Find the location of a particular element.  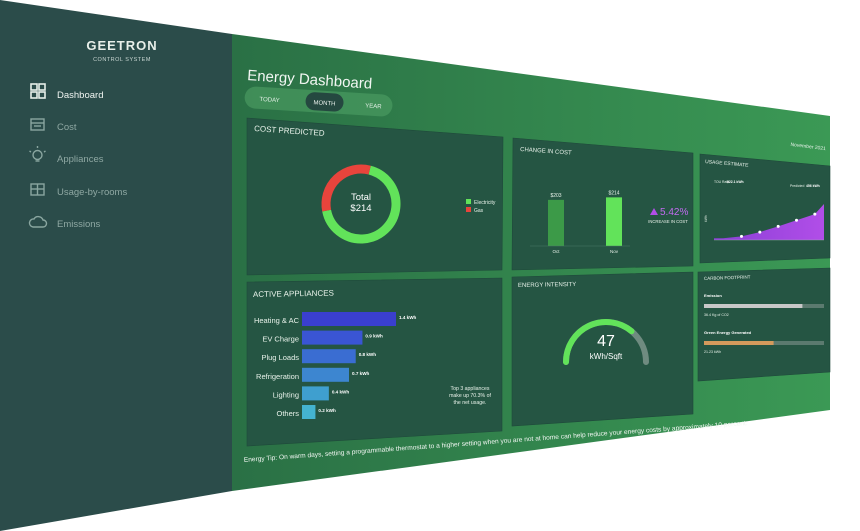

tab-today: TODAY is located at coordinates (269, 100).